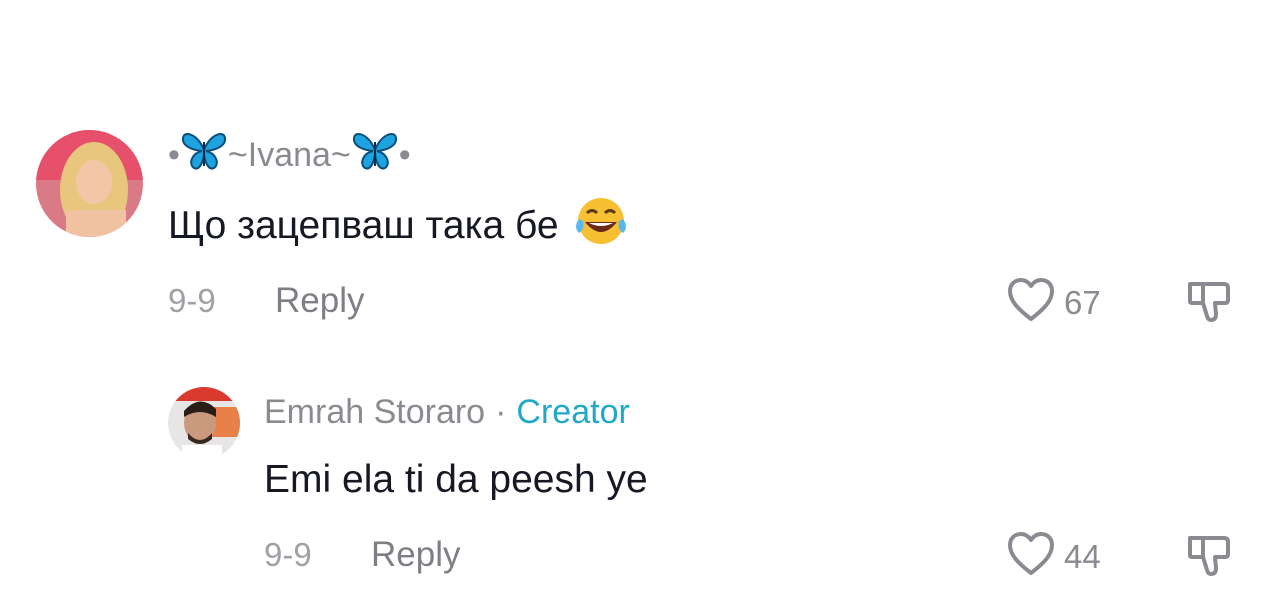  I want to click on creator-badge: Creator, so click(573, 411).